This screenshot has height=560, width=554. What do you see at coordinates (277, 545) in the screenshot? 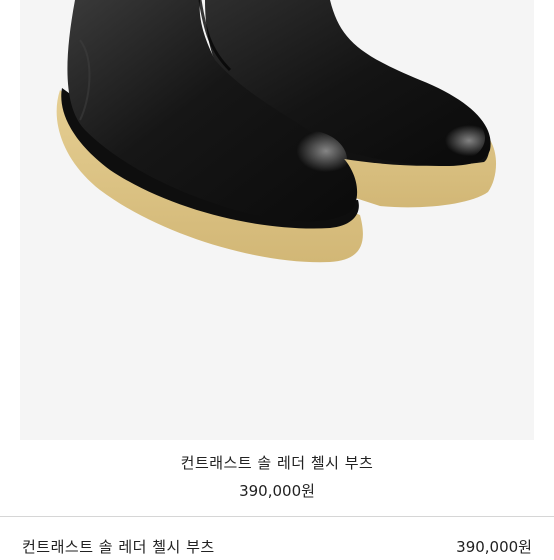
I see `summary-row: 컨트래스트 솔 레더 첼시 부츠 390,000원` at bounding box center [277, 545].